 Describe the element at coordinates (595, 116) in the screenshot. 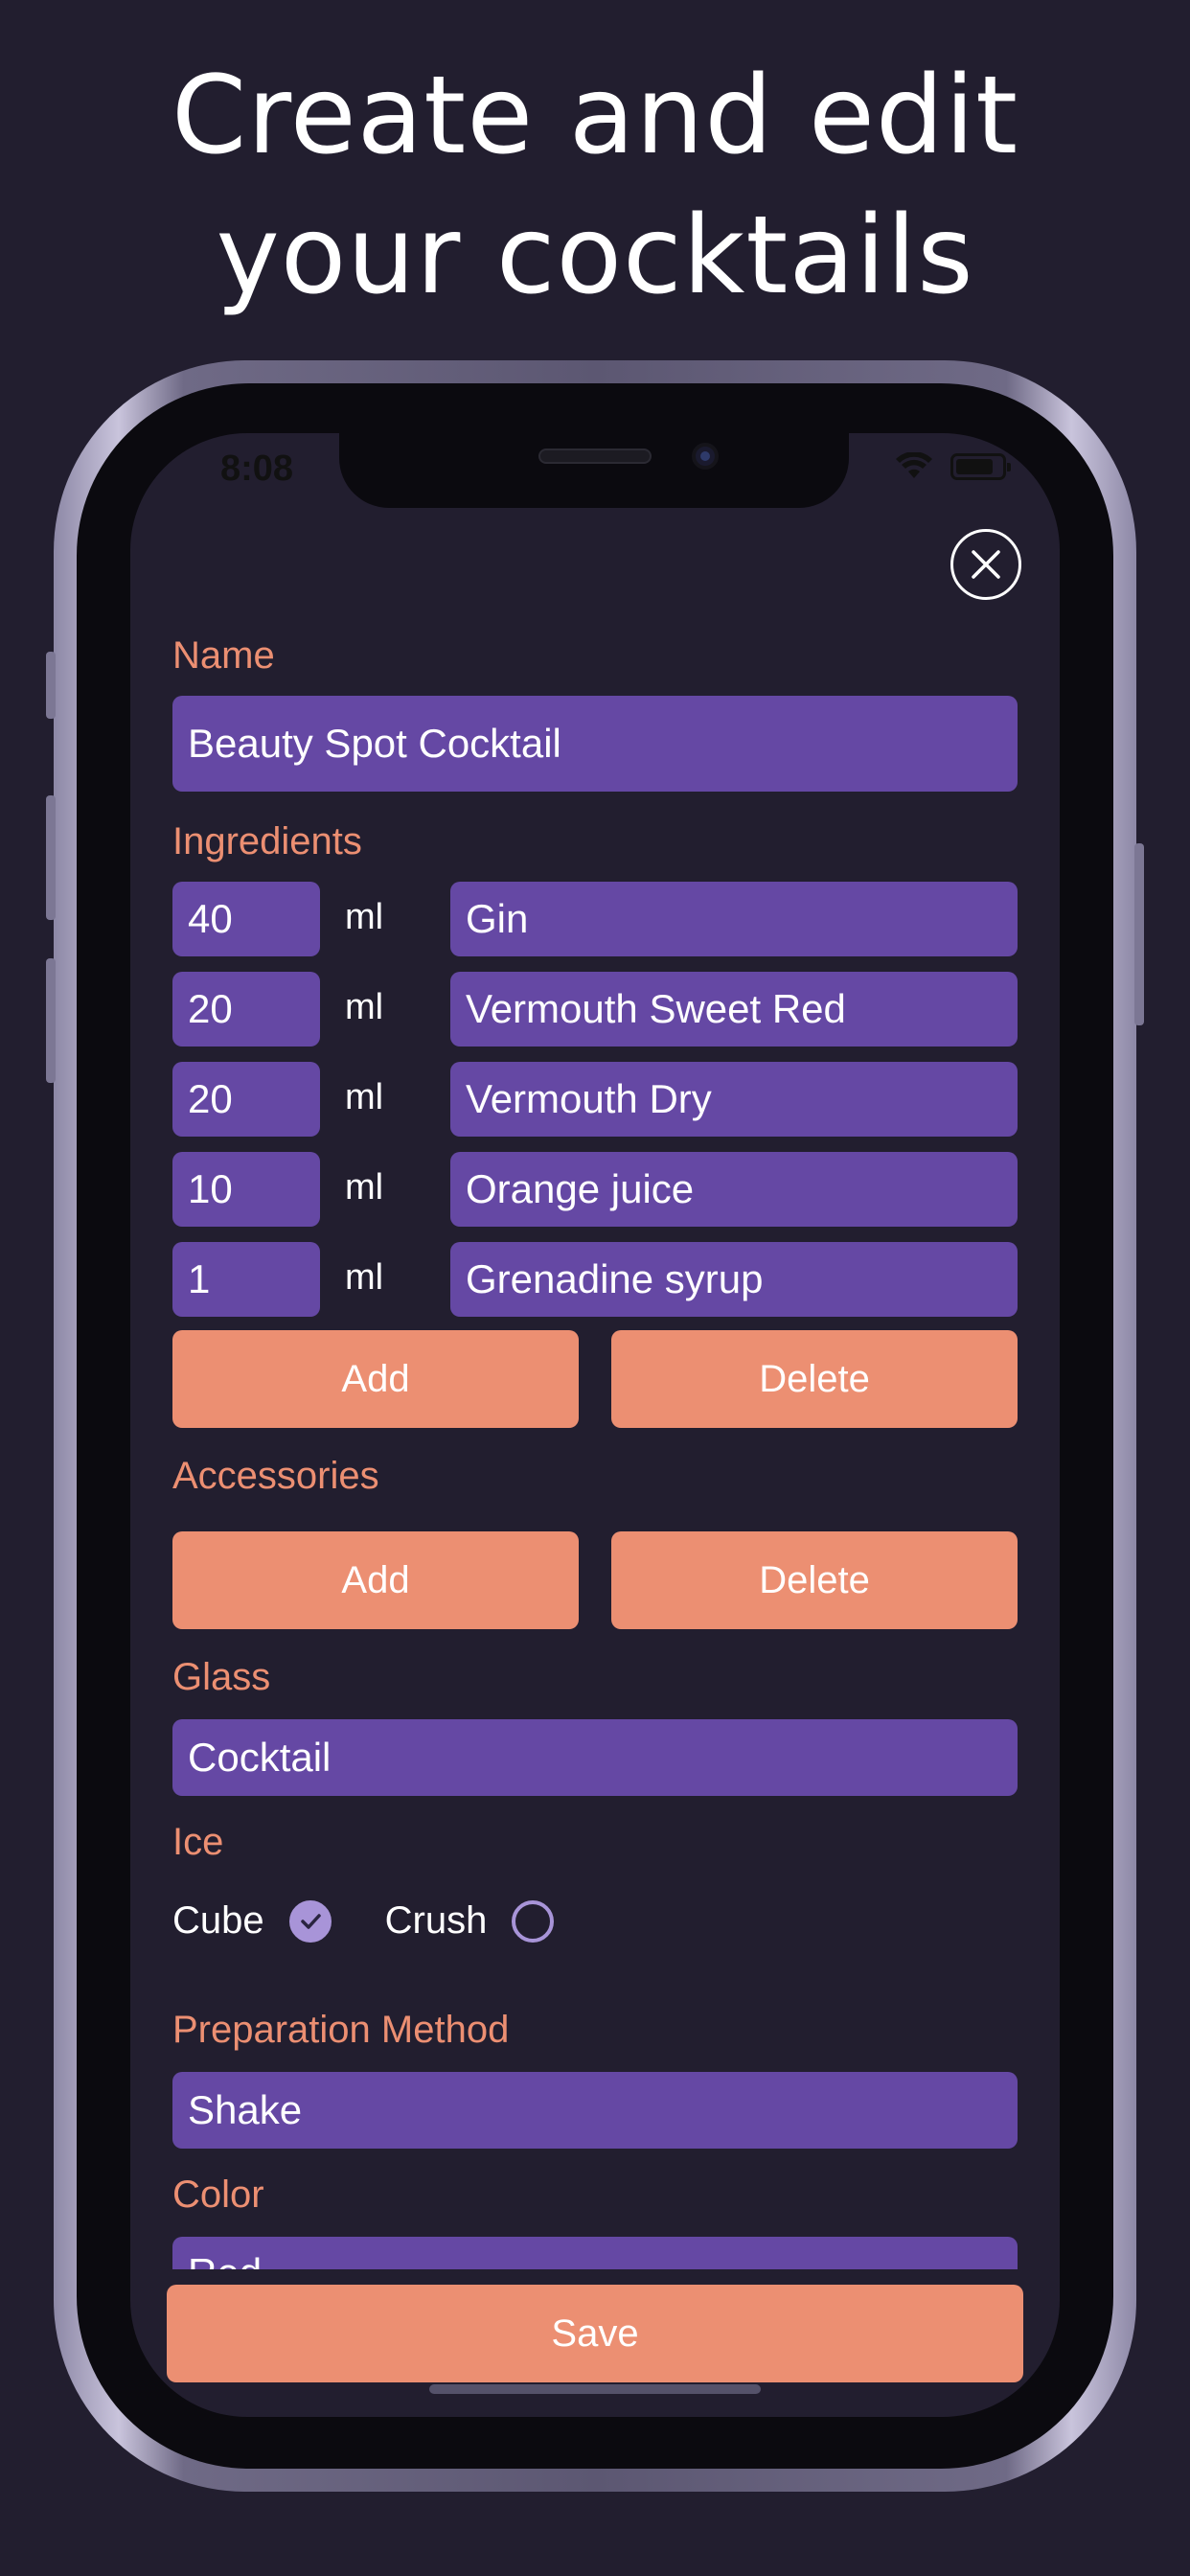

I see `headline-line-1: Create and edit` at that location.